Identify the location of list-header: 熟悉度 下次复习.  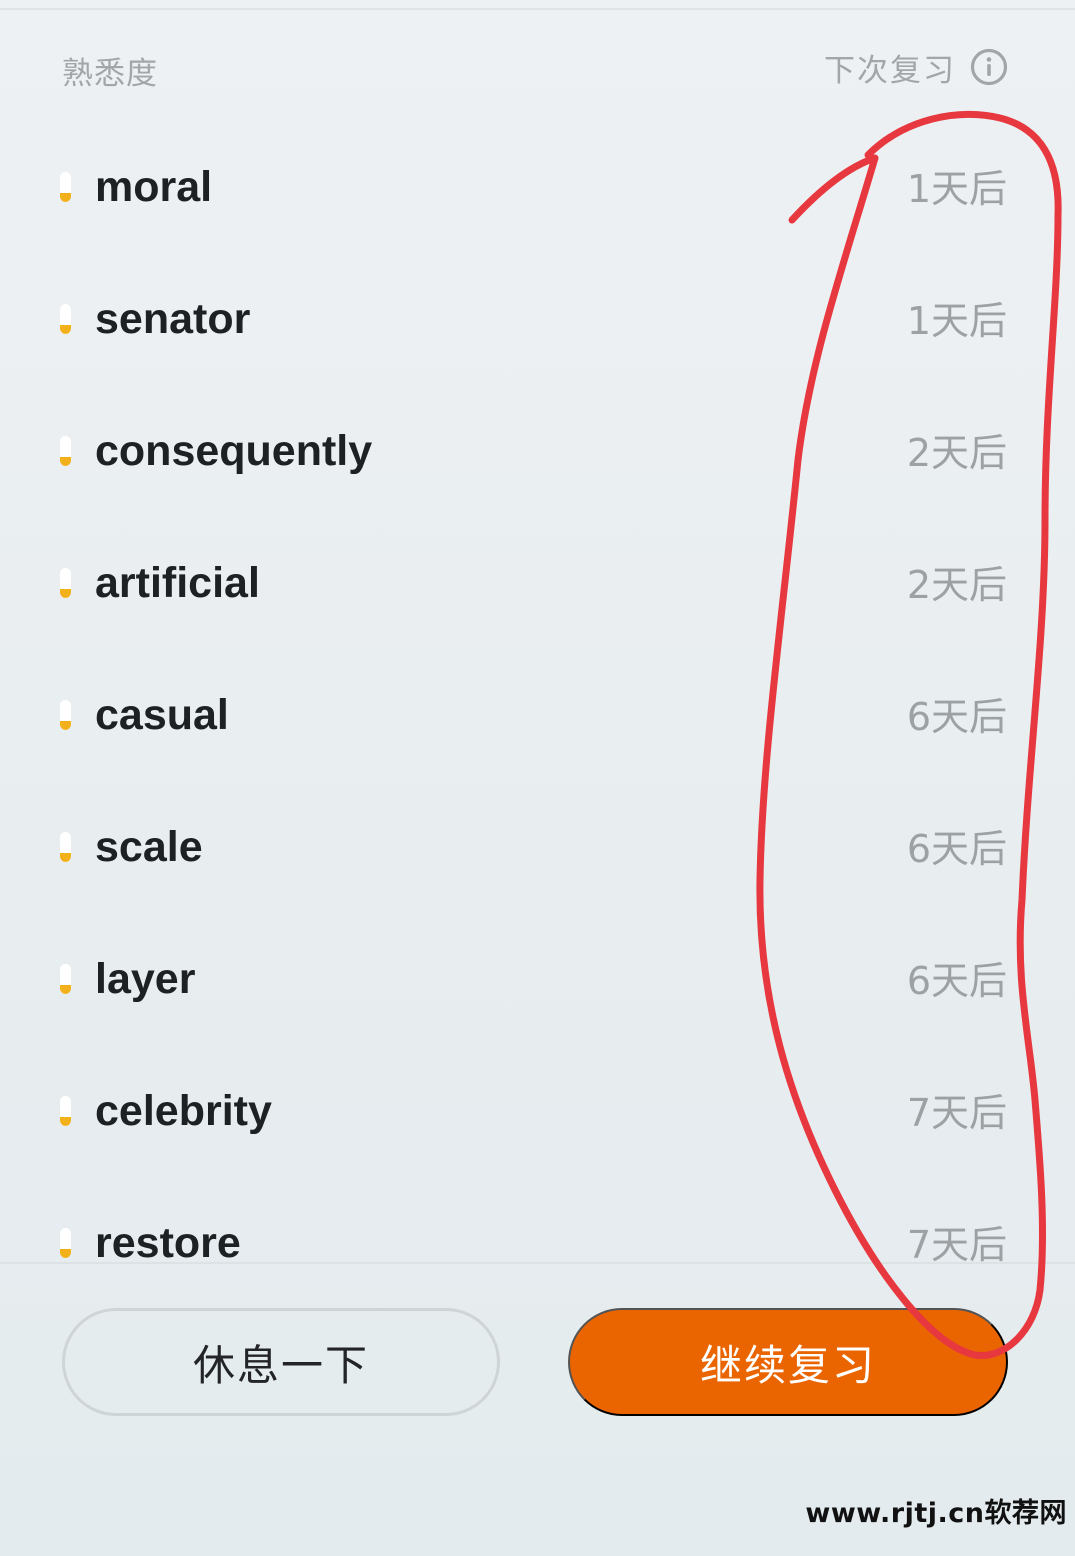
(535, 69).